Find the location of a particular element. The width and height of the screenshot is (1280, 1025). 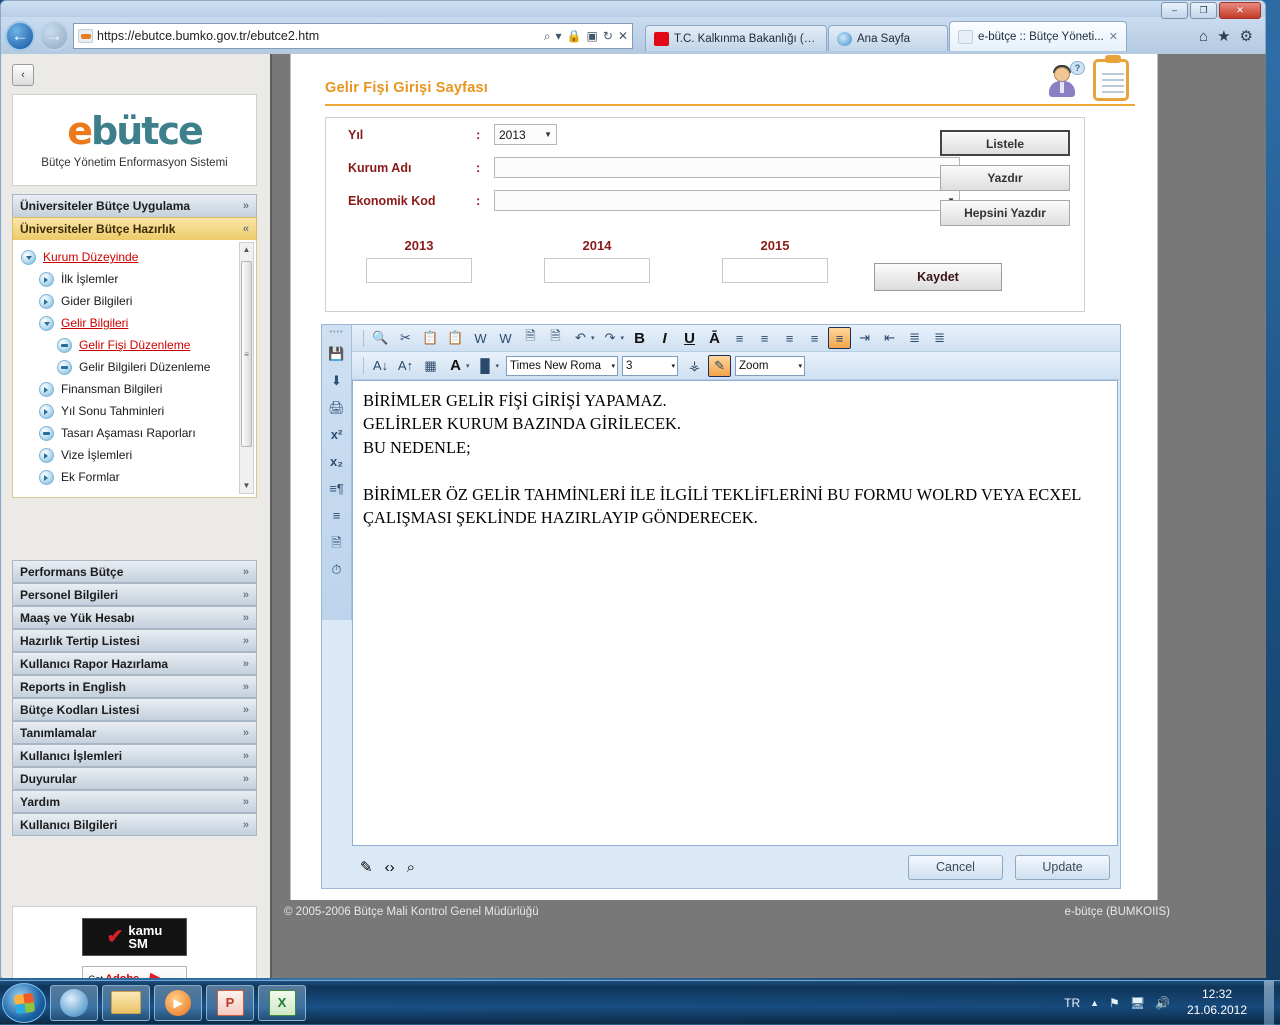

zoom-select: Zoom ▾ is located at coordinates (770, 365).